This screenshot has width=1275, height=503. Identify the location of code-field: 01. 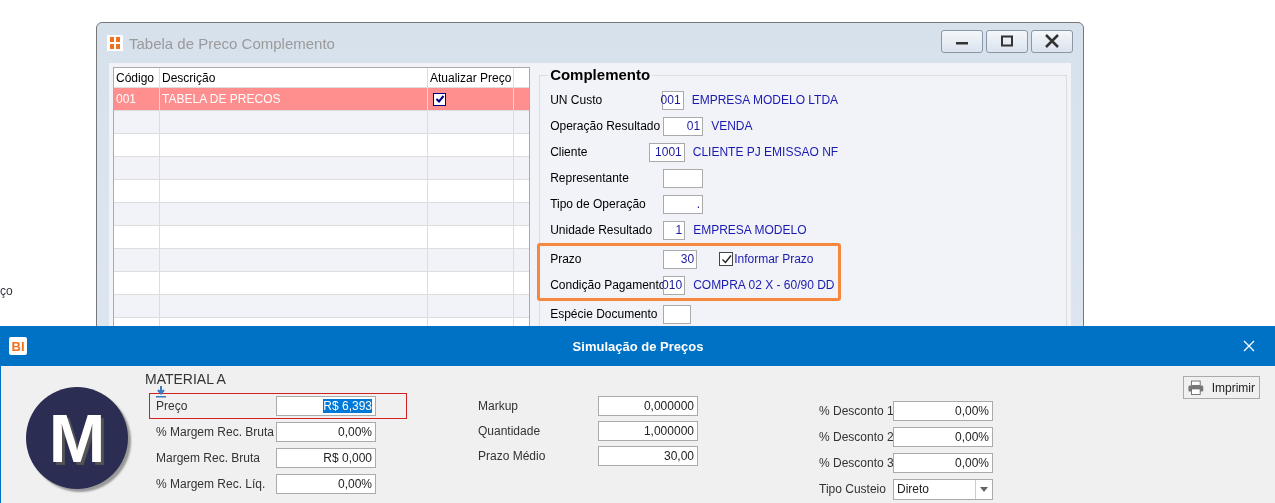
(683, 126).